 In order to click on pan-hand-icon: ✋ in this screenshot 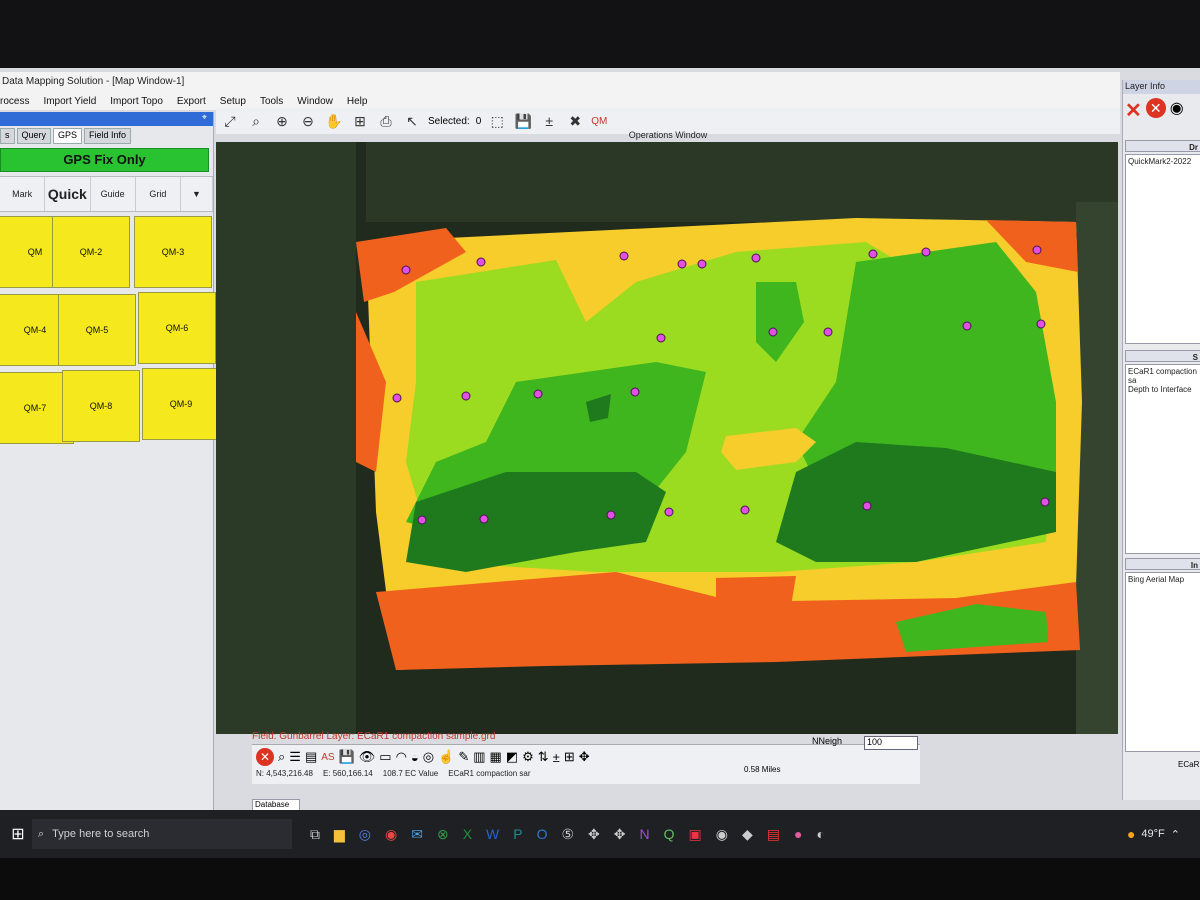, I will do `click(334, 121)`.